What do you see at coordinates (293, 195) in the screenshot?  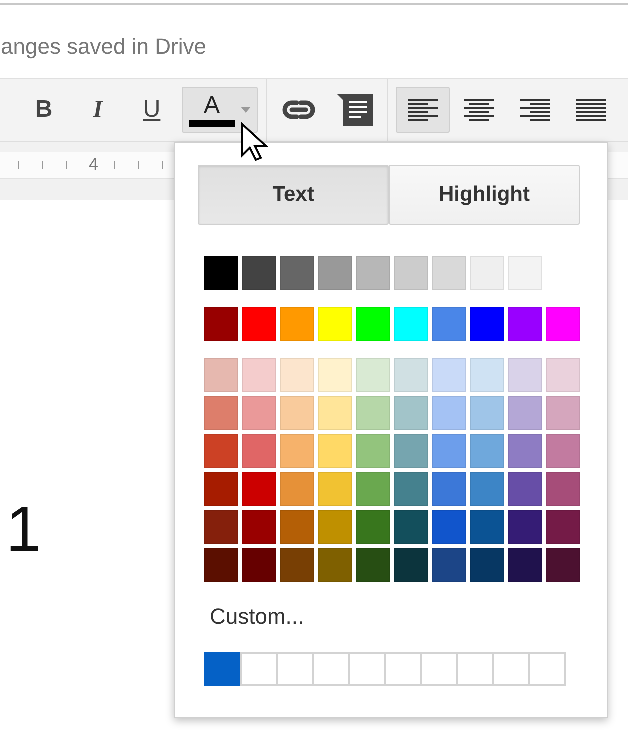 I see `menu-tab: Text` at bounding box center [293, 195].